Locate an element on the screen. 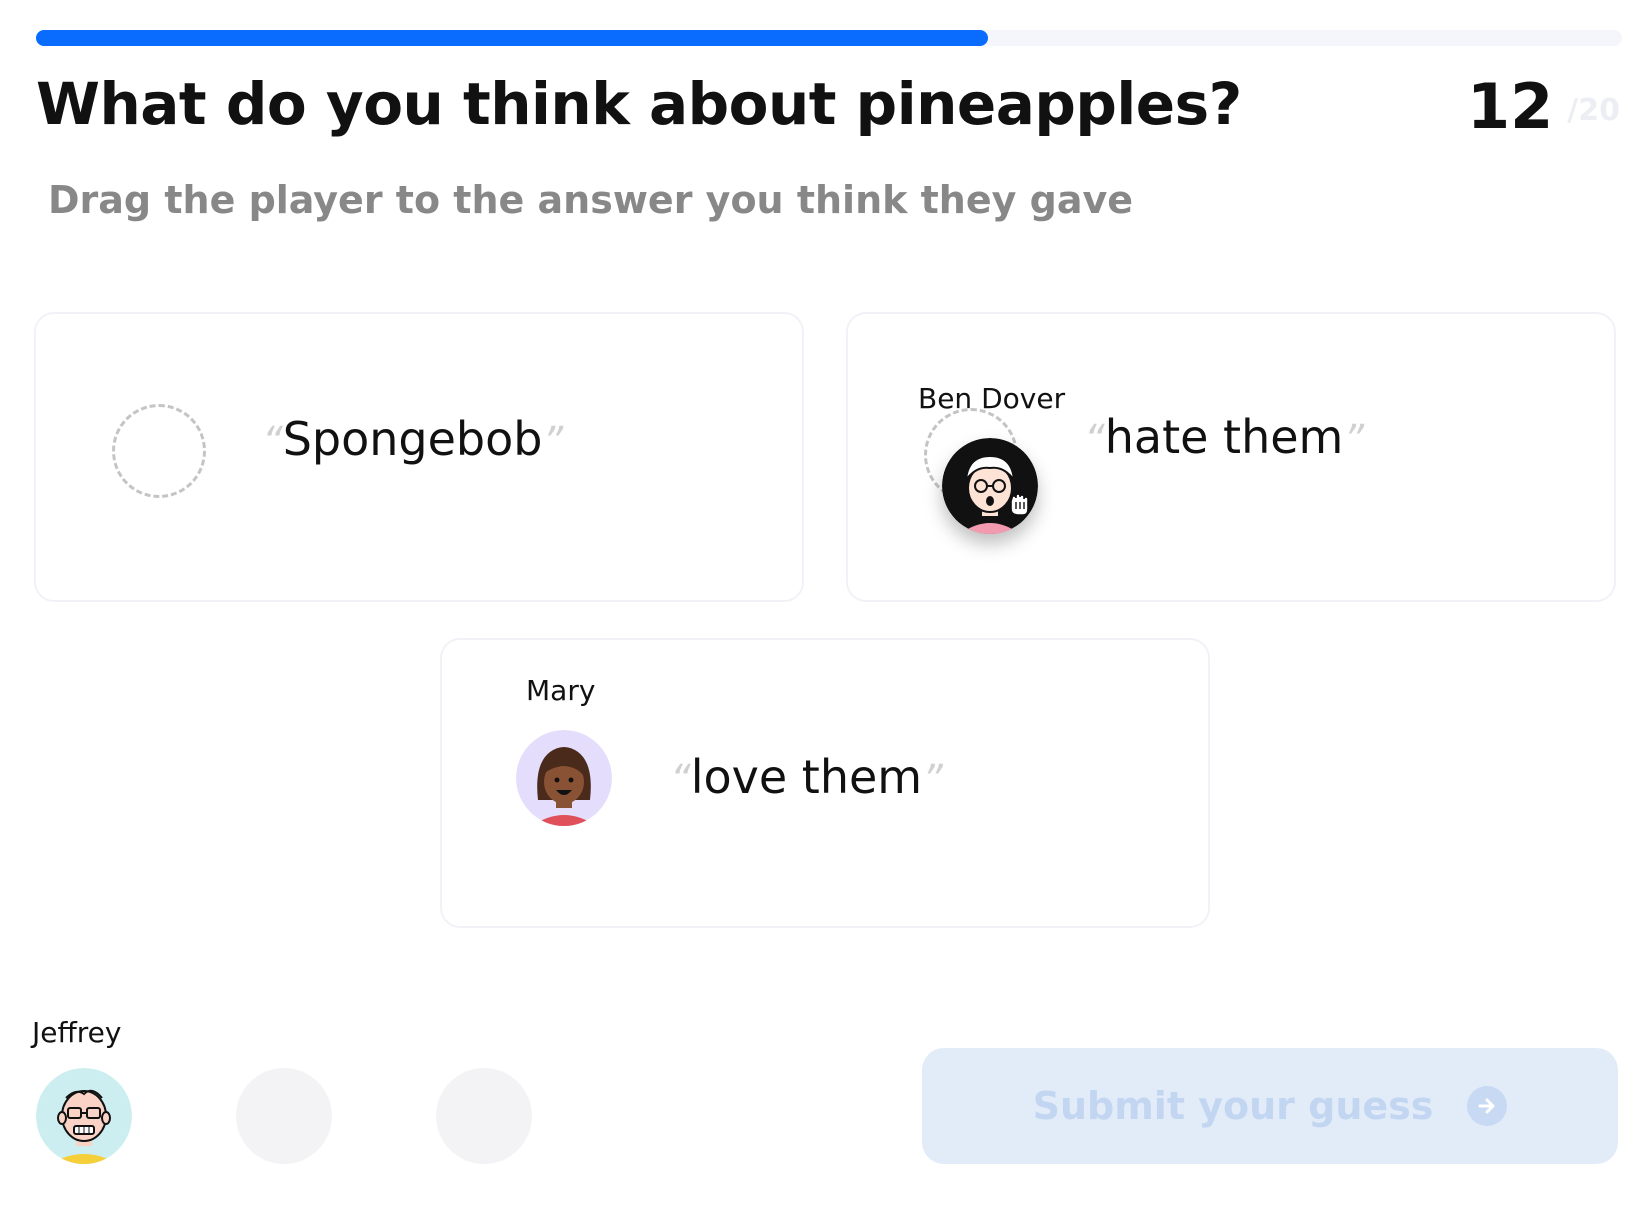 The height and width of the screenshot is (1208, 1644). player-name-jeffrey: Jeffrey is located at coordinates (77, 1032).